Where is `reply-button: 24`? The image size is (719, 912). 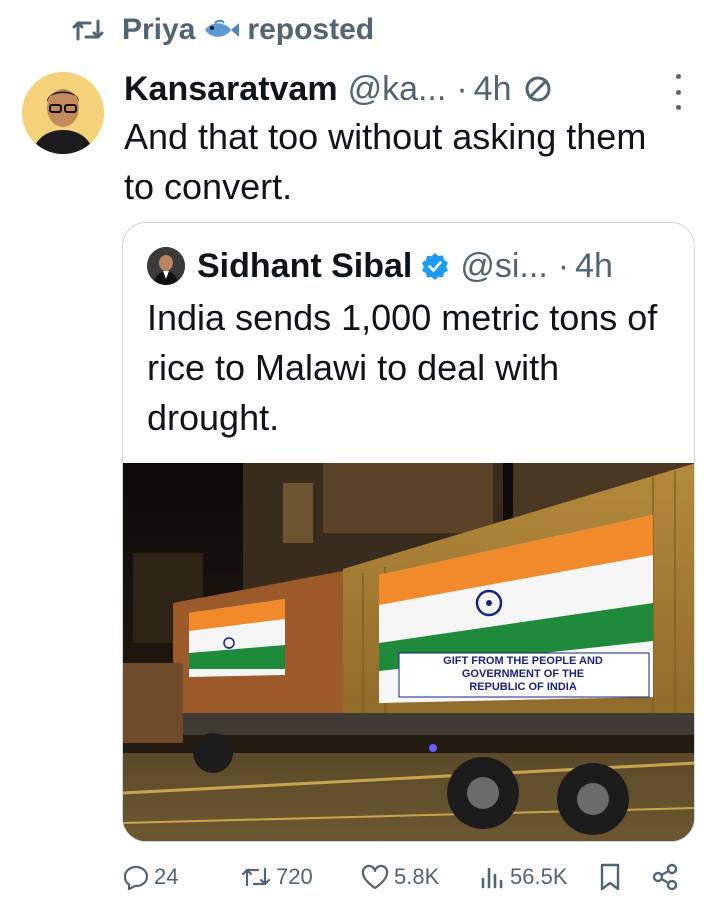
reply-button: 24 is located at coordinates (150, 877).